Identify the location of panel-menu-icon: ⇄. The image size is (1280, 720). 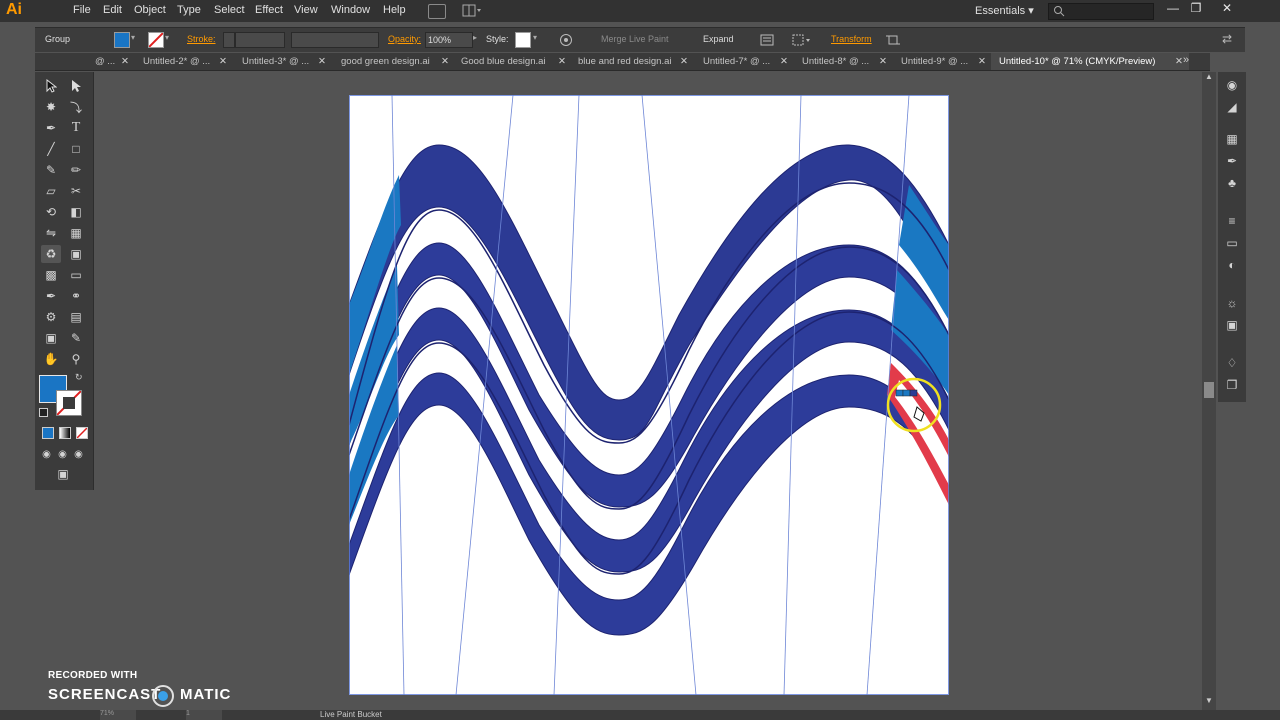
(1227, 39).